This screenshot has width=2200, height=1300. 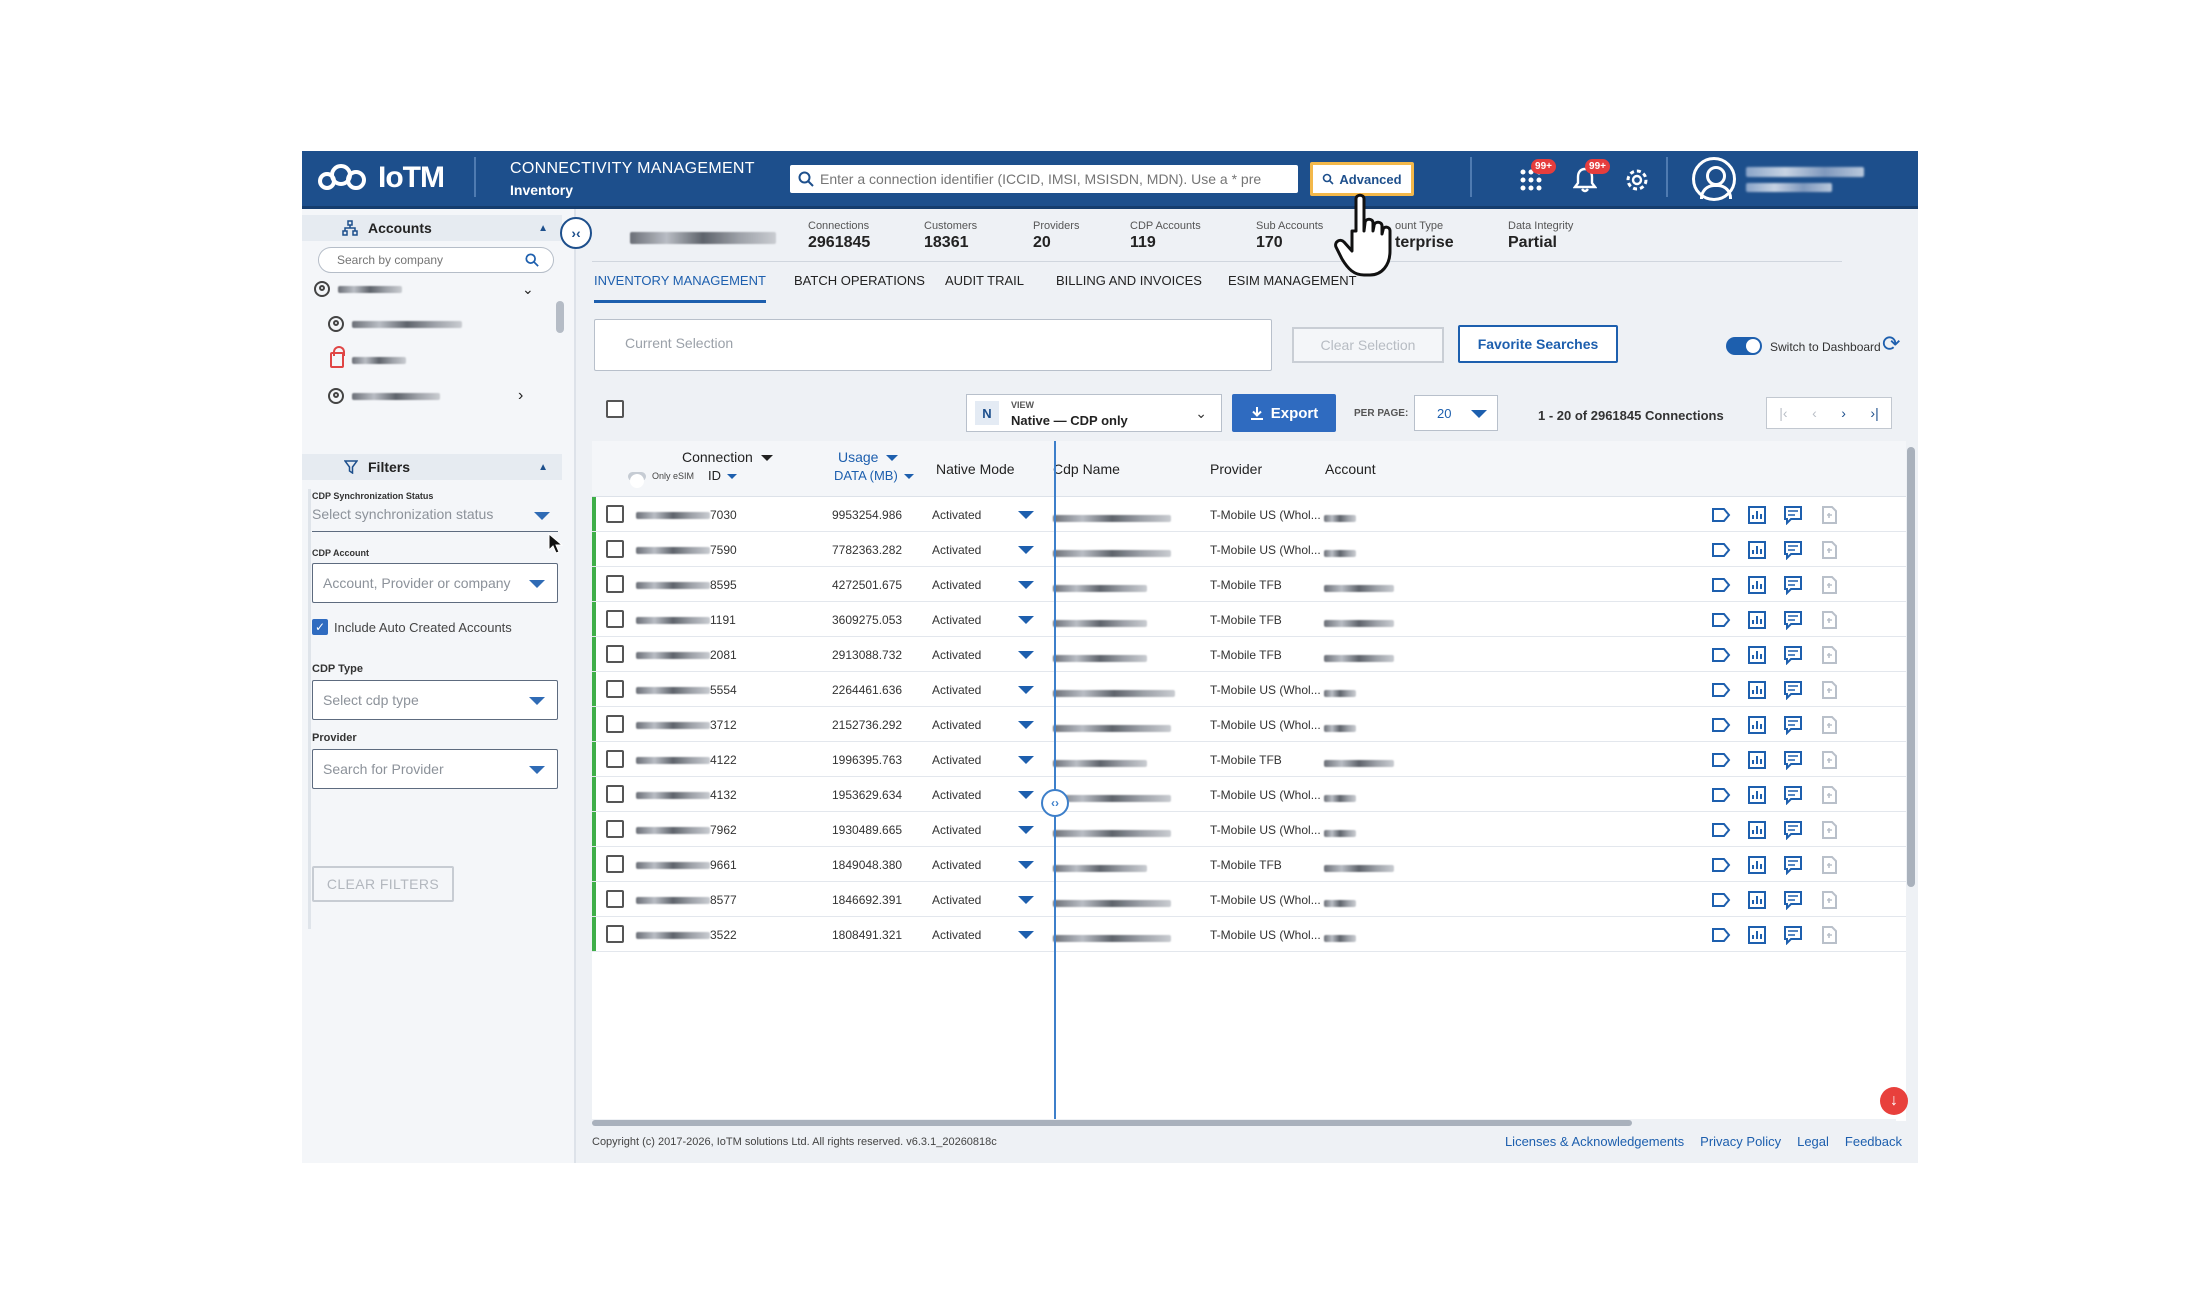 What do you see at coordinates (528, 289) in the screenshot?
I see `chevron-down-icon: ⌄` at bounding box center [528, 289].